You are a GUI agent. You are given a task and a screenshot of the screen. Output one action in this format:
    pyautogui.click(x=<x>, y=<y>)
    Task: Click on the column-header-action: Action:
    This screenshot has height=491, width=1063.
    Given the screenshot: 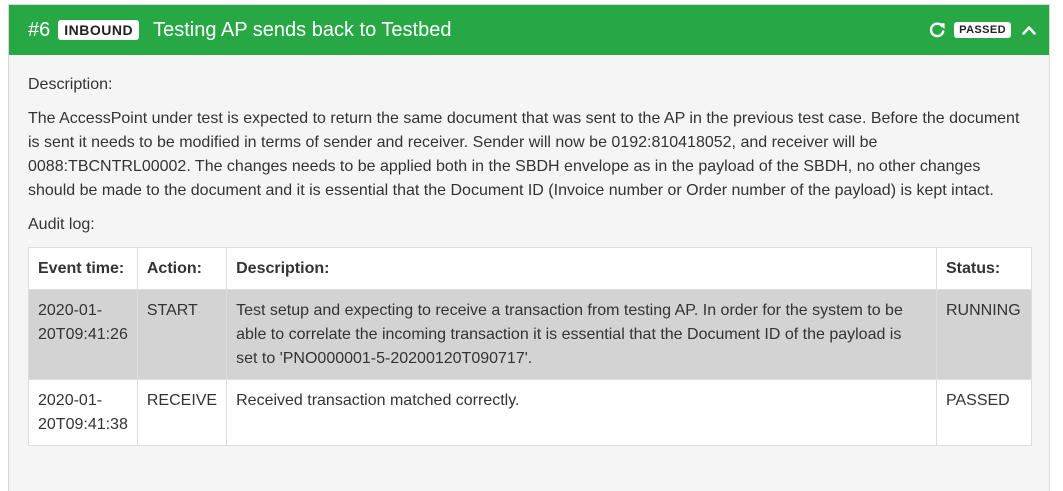 What is the action you would take?
    pyautogui.click(x=182, y=268)
    